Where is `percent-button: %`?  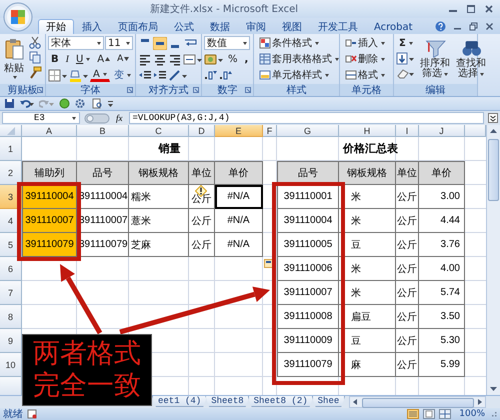 percent-button: % is located at coordinates (233, 59).